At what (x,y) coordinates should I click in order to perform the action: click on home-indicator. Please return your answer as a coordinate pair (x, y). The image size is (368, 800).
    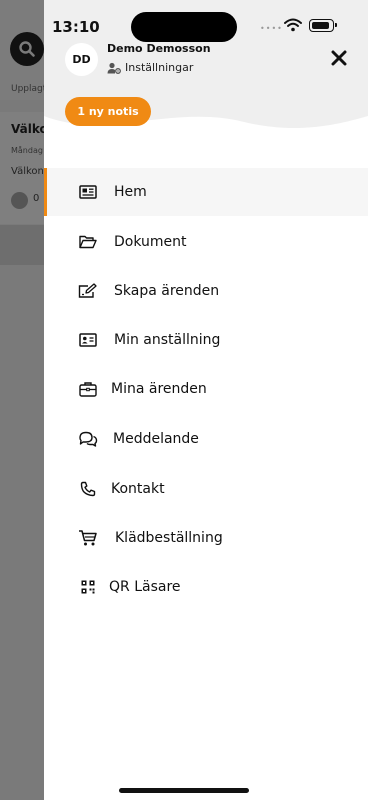
    Looking at the image, I should click on (184, 790).